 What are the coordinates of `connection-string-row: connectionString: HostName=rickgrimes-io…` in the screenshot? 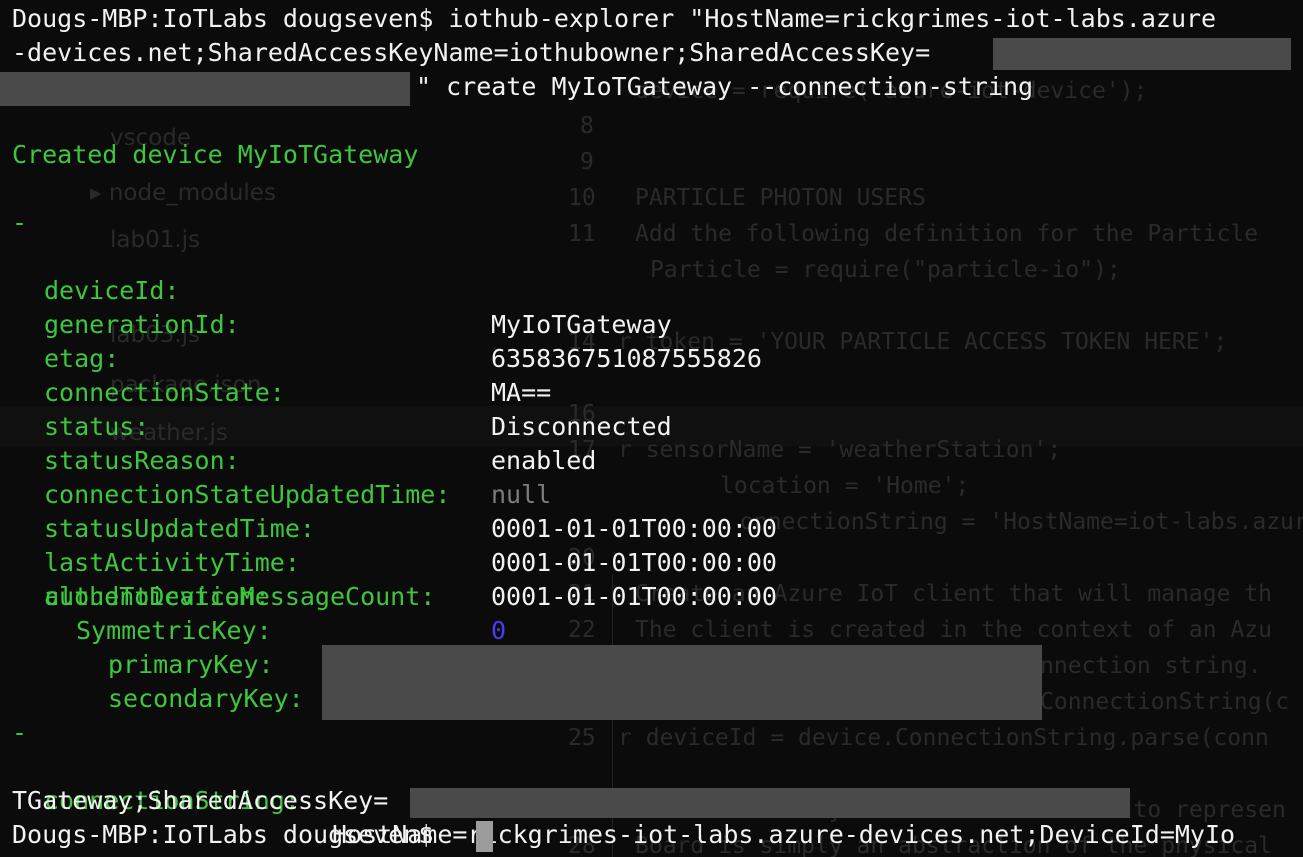 It's located at (671, 799).